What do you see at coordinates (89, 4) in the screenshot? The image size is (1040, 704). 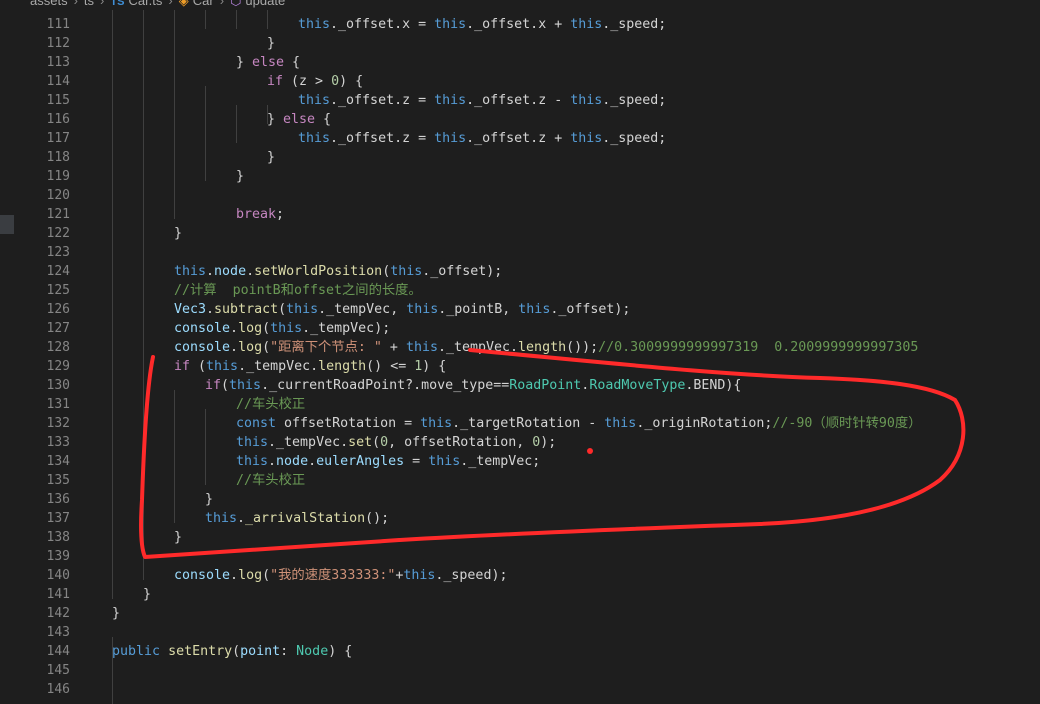 I see `breadcrumb-item-ts: ts` at bounding box center [89, 4].